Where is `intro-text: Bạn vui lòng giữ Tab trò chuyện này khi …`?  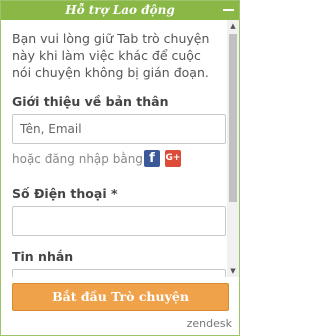
intro-text: Bạn vui lòng giữ Tab trò chuyện này khi … is located at coordinates (111, 55).